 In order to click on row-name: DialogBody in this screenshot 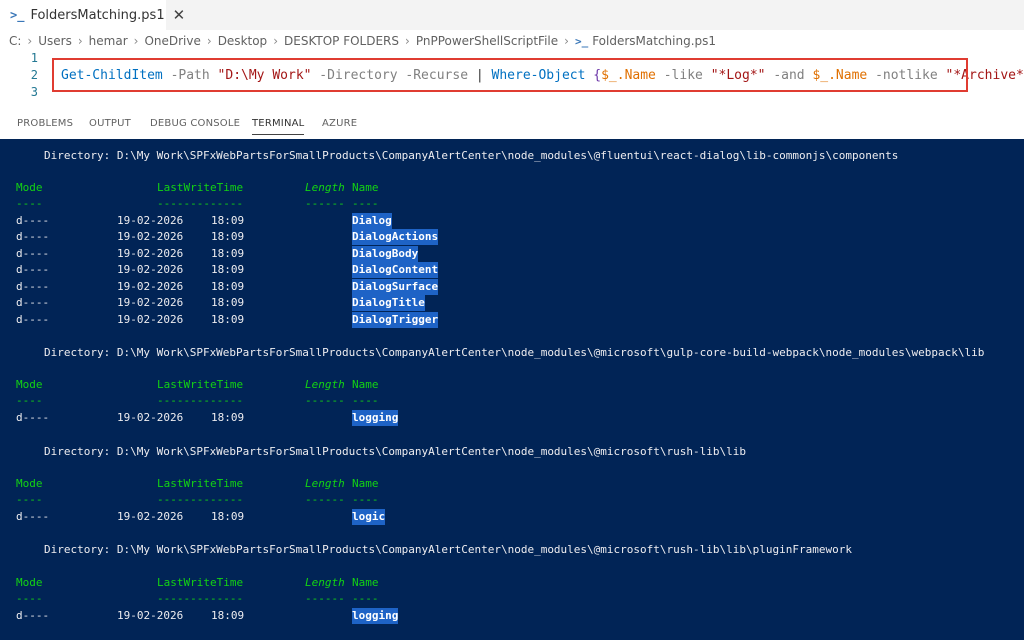, I will do `click(385, 254)`.